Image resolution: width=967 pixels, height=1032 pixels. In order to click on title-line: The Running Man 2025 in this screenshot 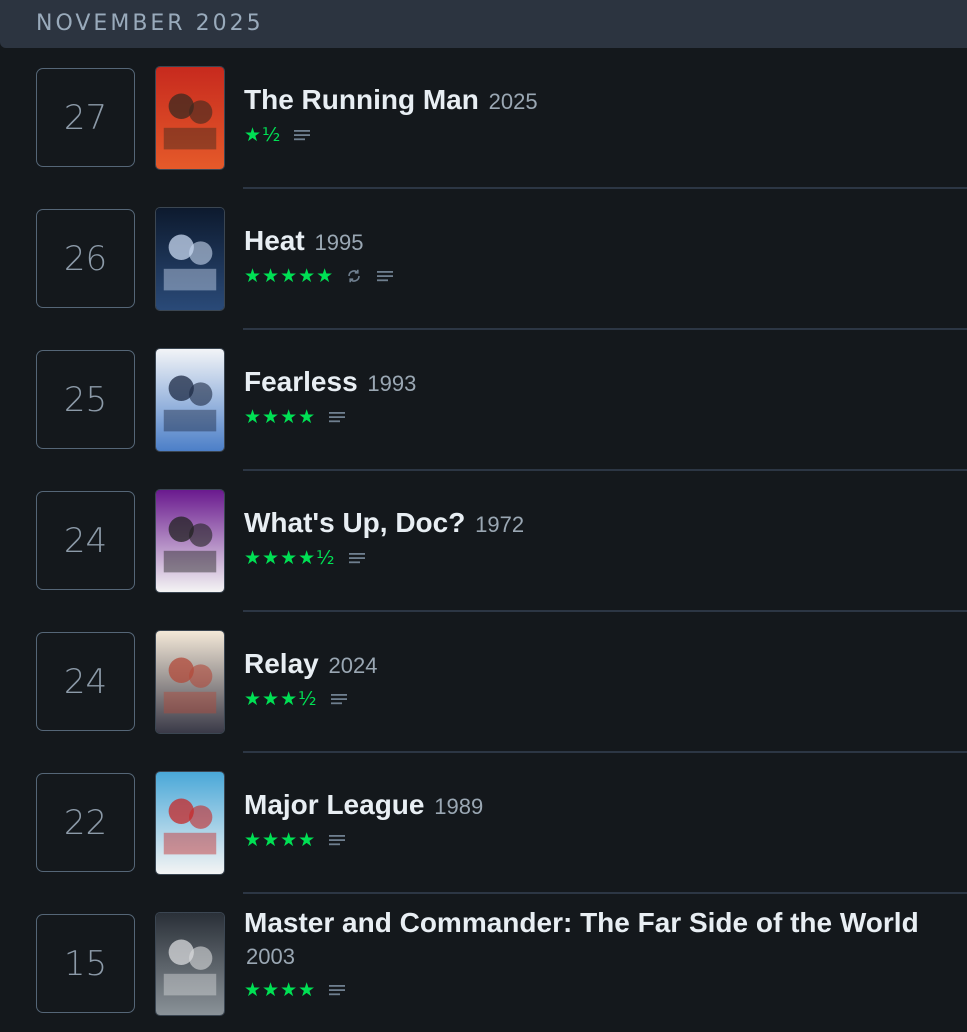, I will do `click(594, 101)`.